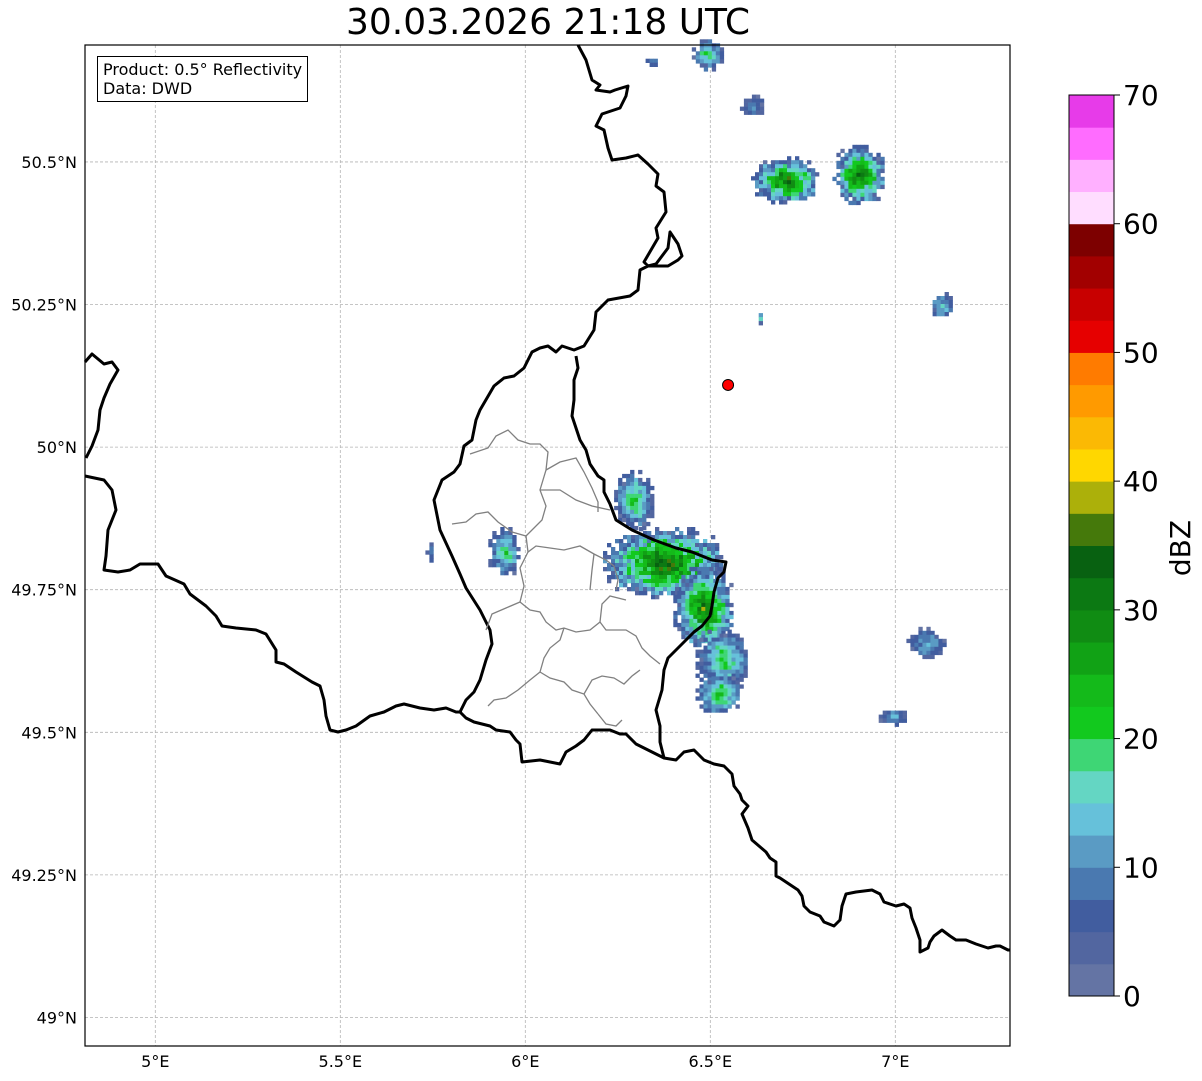 The width and height of the screenshot is (1202, 1081). Describe the element at coordinates (49, 732) in the screenshot. I see `lat-tick-label: 49.5°N` at that location.